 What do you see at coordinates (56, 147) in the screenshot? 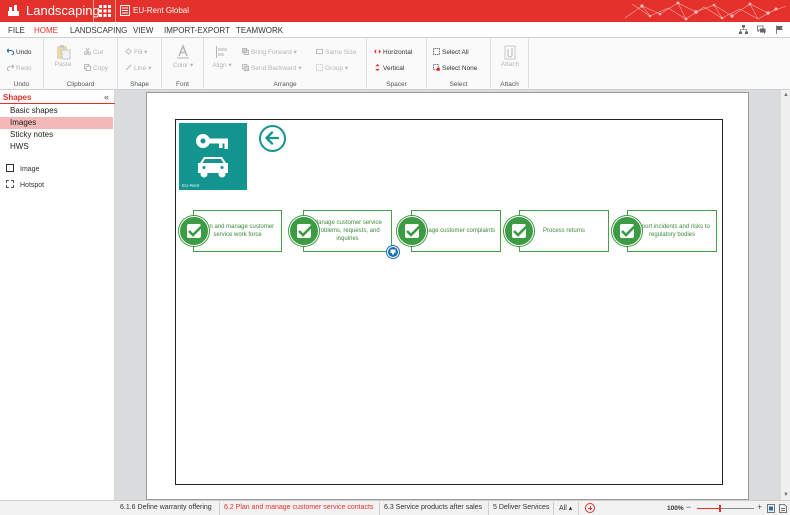
I see `category-hws: HWS` at bounding box center [56, 147].